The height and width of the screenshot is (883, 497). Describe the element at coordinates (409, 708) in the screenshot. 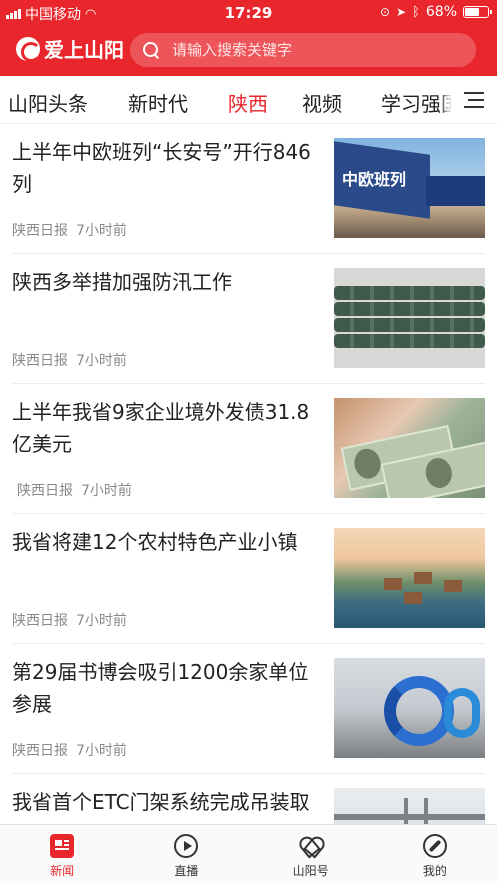

I see `expo-image` at that location.